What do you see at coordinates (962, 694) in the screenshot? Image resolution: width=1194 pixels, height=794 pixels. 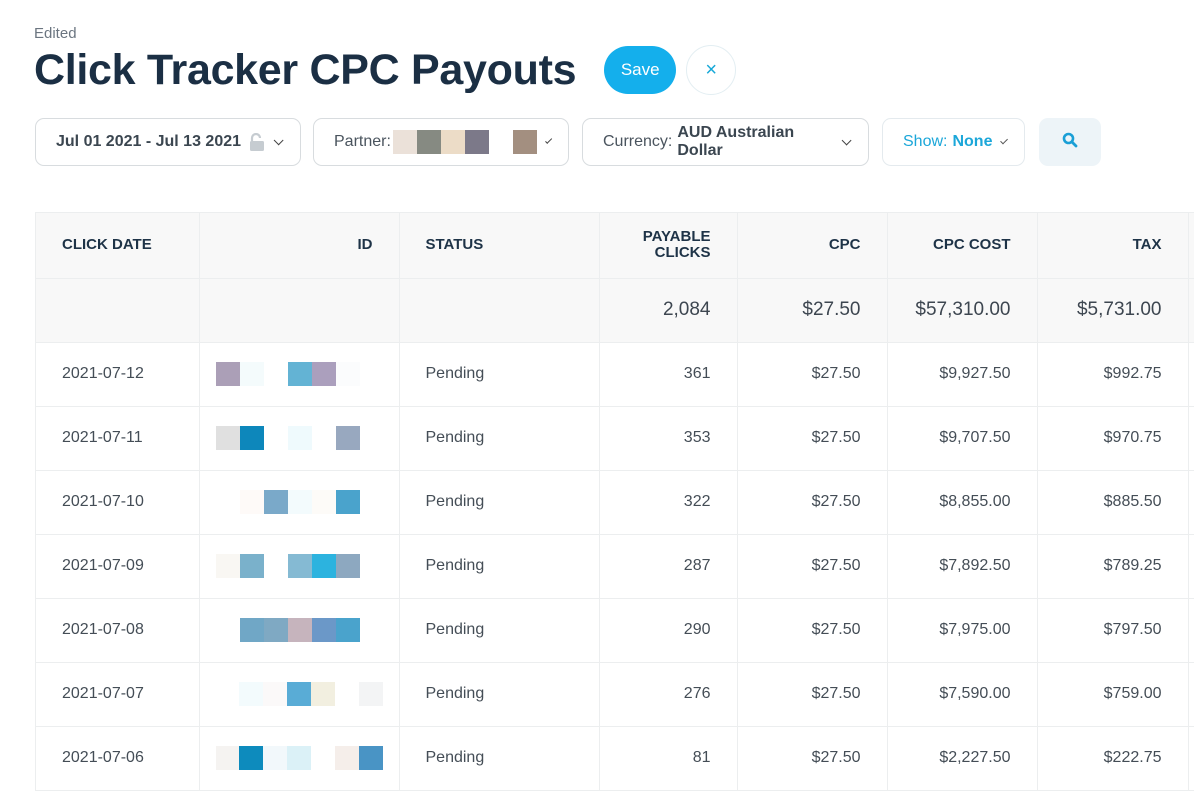 I see `cell-cpc-cost: $7,590.00` at bounding box center [962, 694].